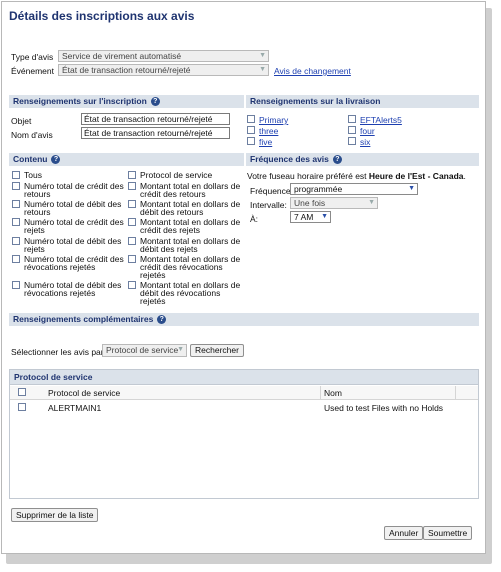 This screenshot has height=572, width=501. I want to click on column-name: Nom, so click(333, 393).